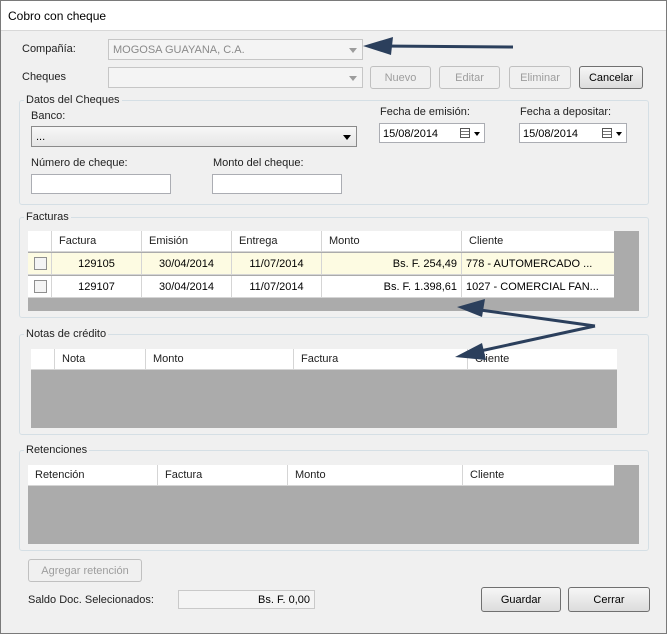 The image size is (667, 634). I want to click on monto-cheque-input, so click(277, 184).